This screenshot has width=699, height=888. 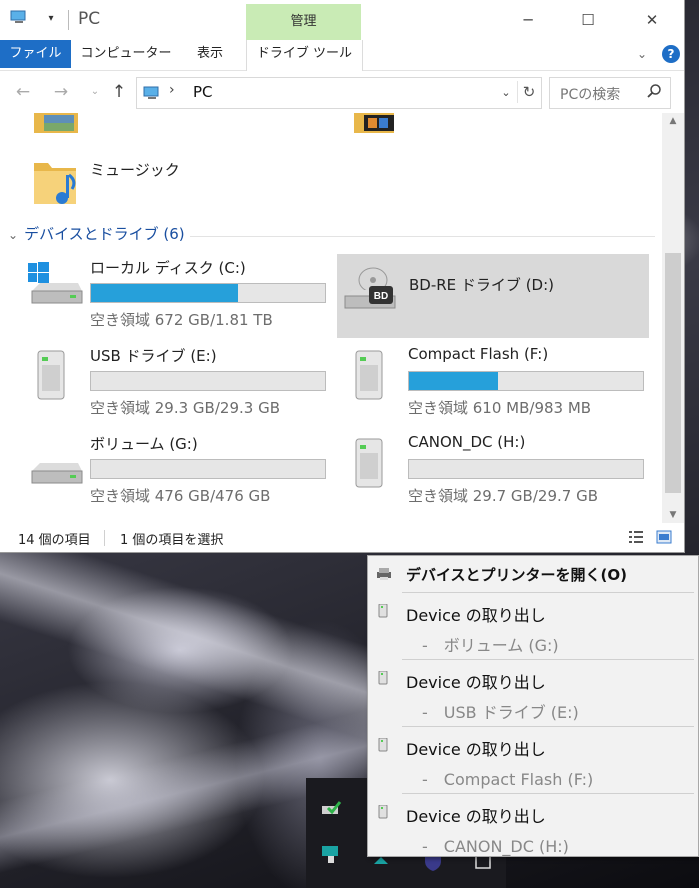 I want to click on maximize-button: ☐, so click(x=588, y=20).